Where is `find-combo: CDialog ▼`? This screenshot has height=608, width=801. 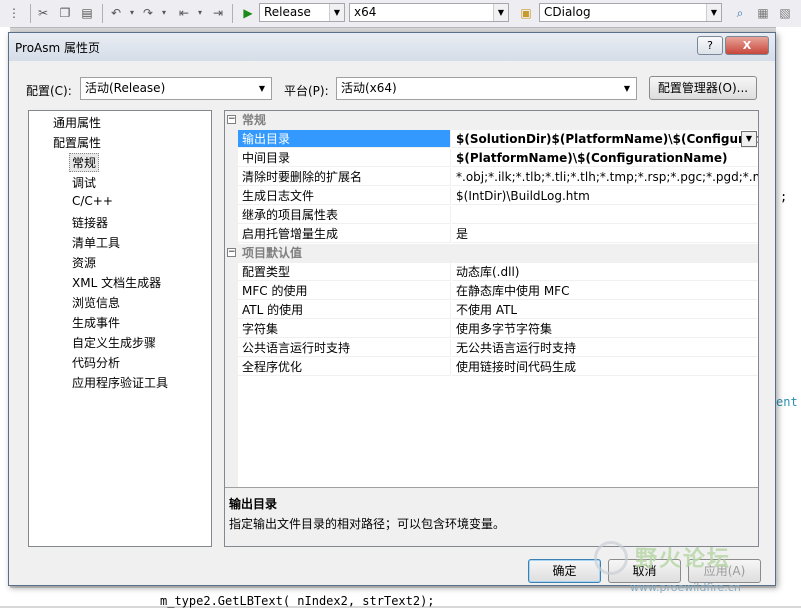
find-combo: CDialog ▼ is located at coordinates (630, 12).